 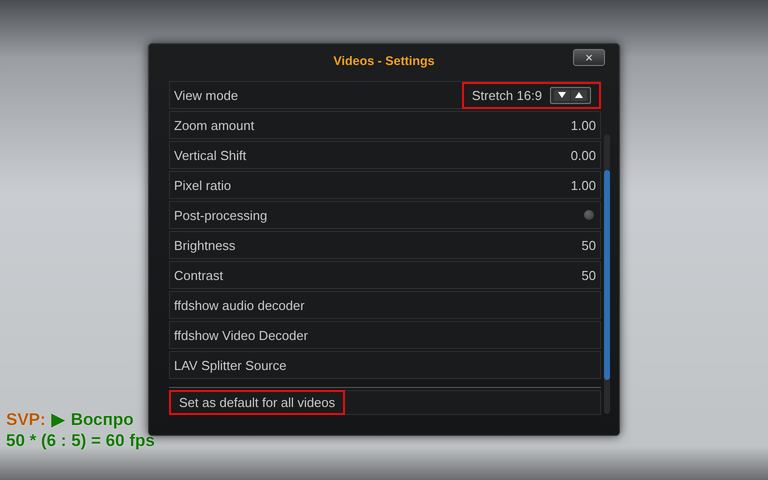 I want to click on close-button: ×, so click(x=589, y=57).